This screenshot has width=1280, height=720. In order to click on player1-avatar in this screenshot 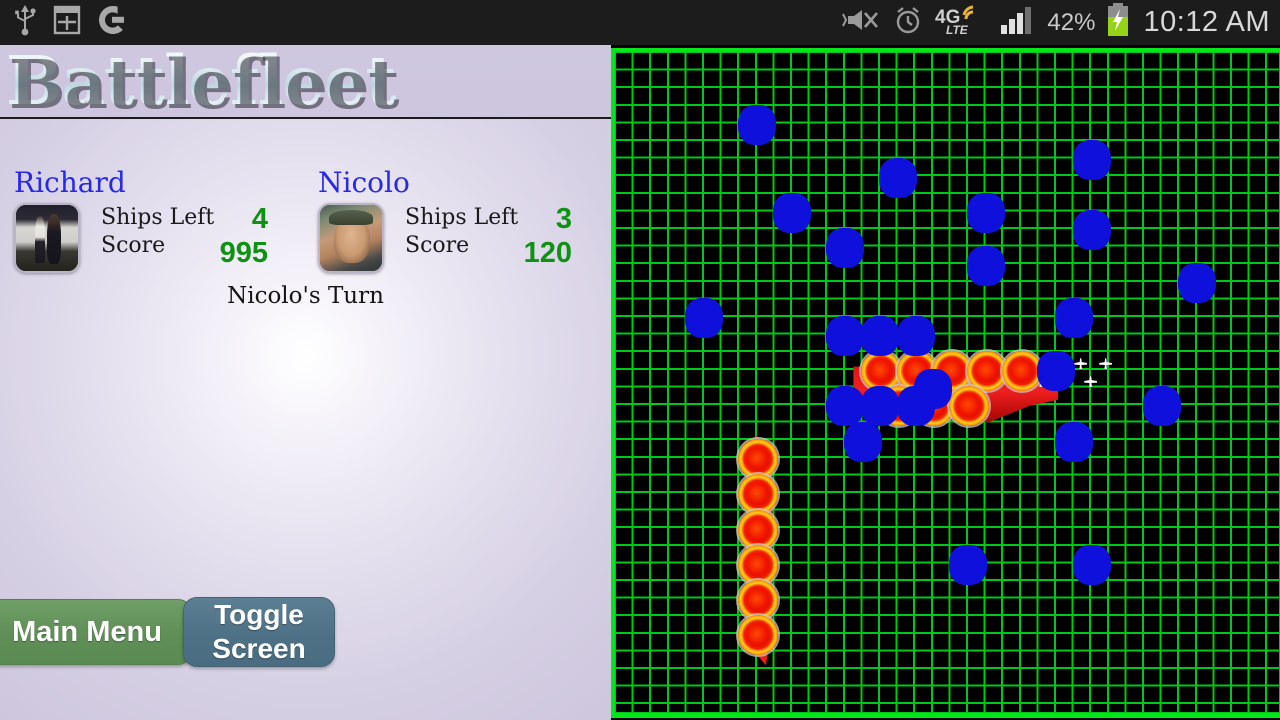, I will do `click(47, 238)`.